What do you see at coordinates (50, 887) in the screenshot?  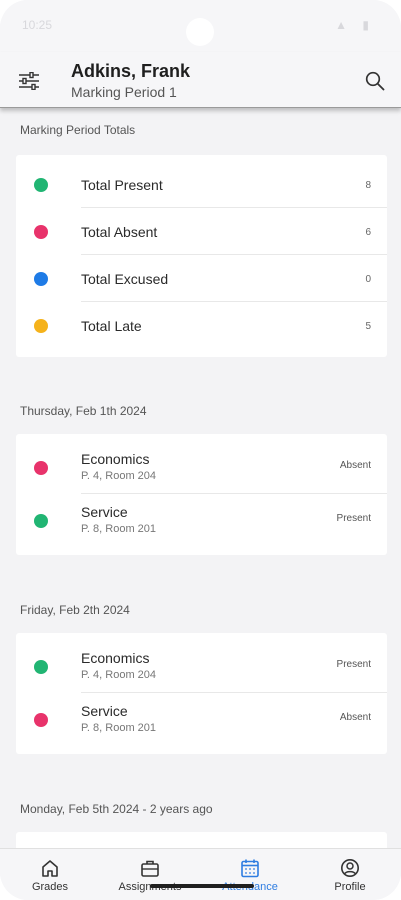 I see `nav-label: Grades` at bounding box center [50, 887].